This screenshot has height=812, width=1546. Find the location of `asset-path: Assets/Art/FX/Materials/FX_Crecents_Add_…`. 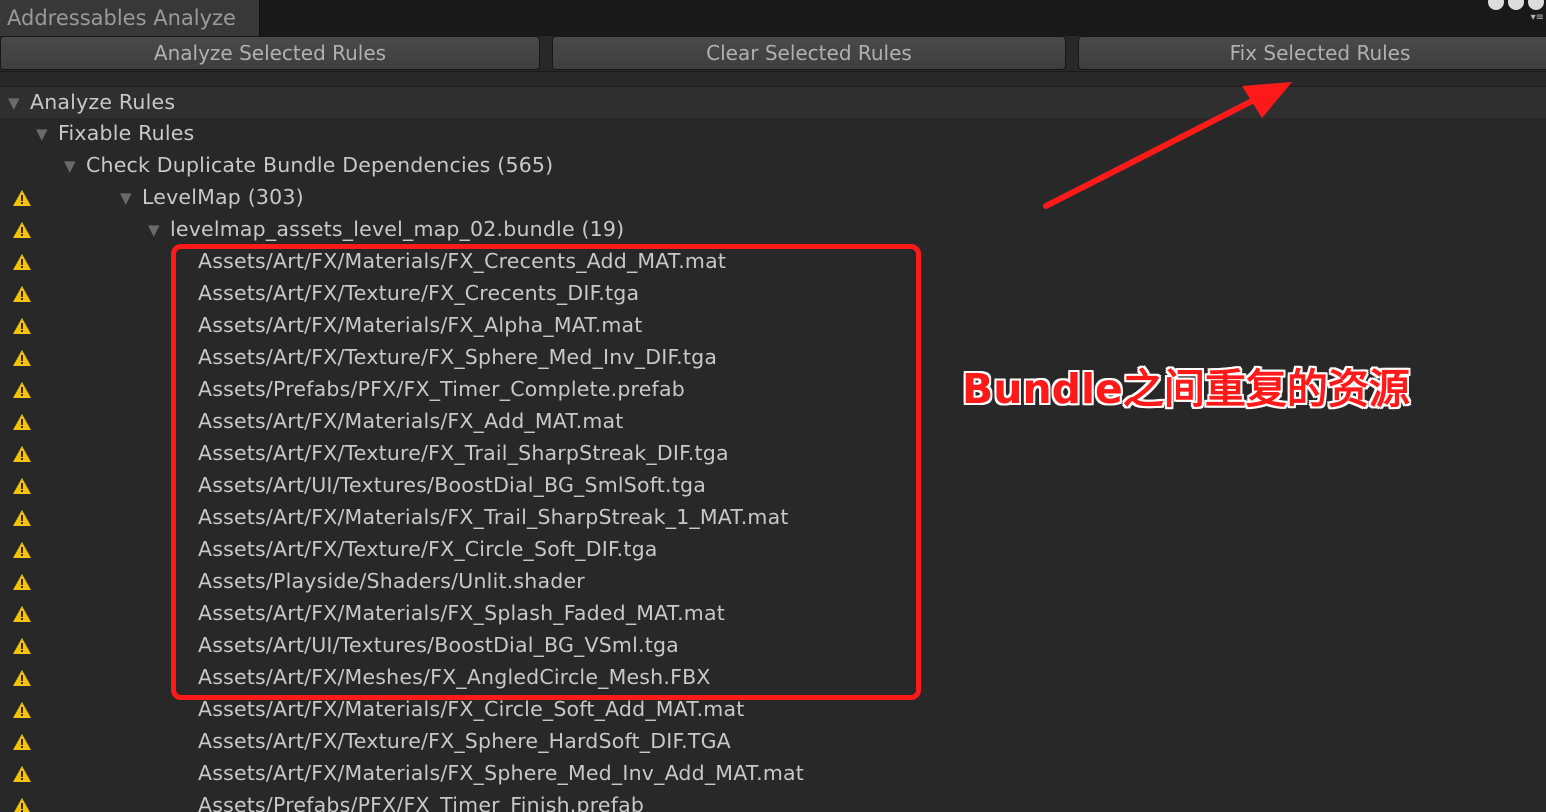

asset-path: Assets/Art/FX/Materials/FX_Crecents_Add_… is located at coordinates (462, 261).